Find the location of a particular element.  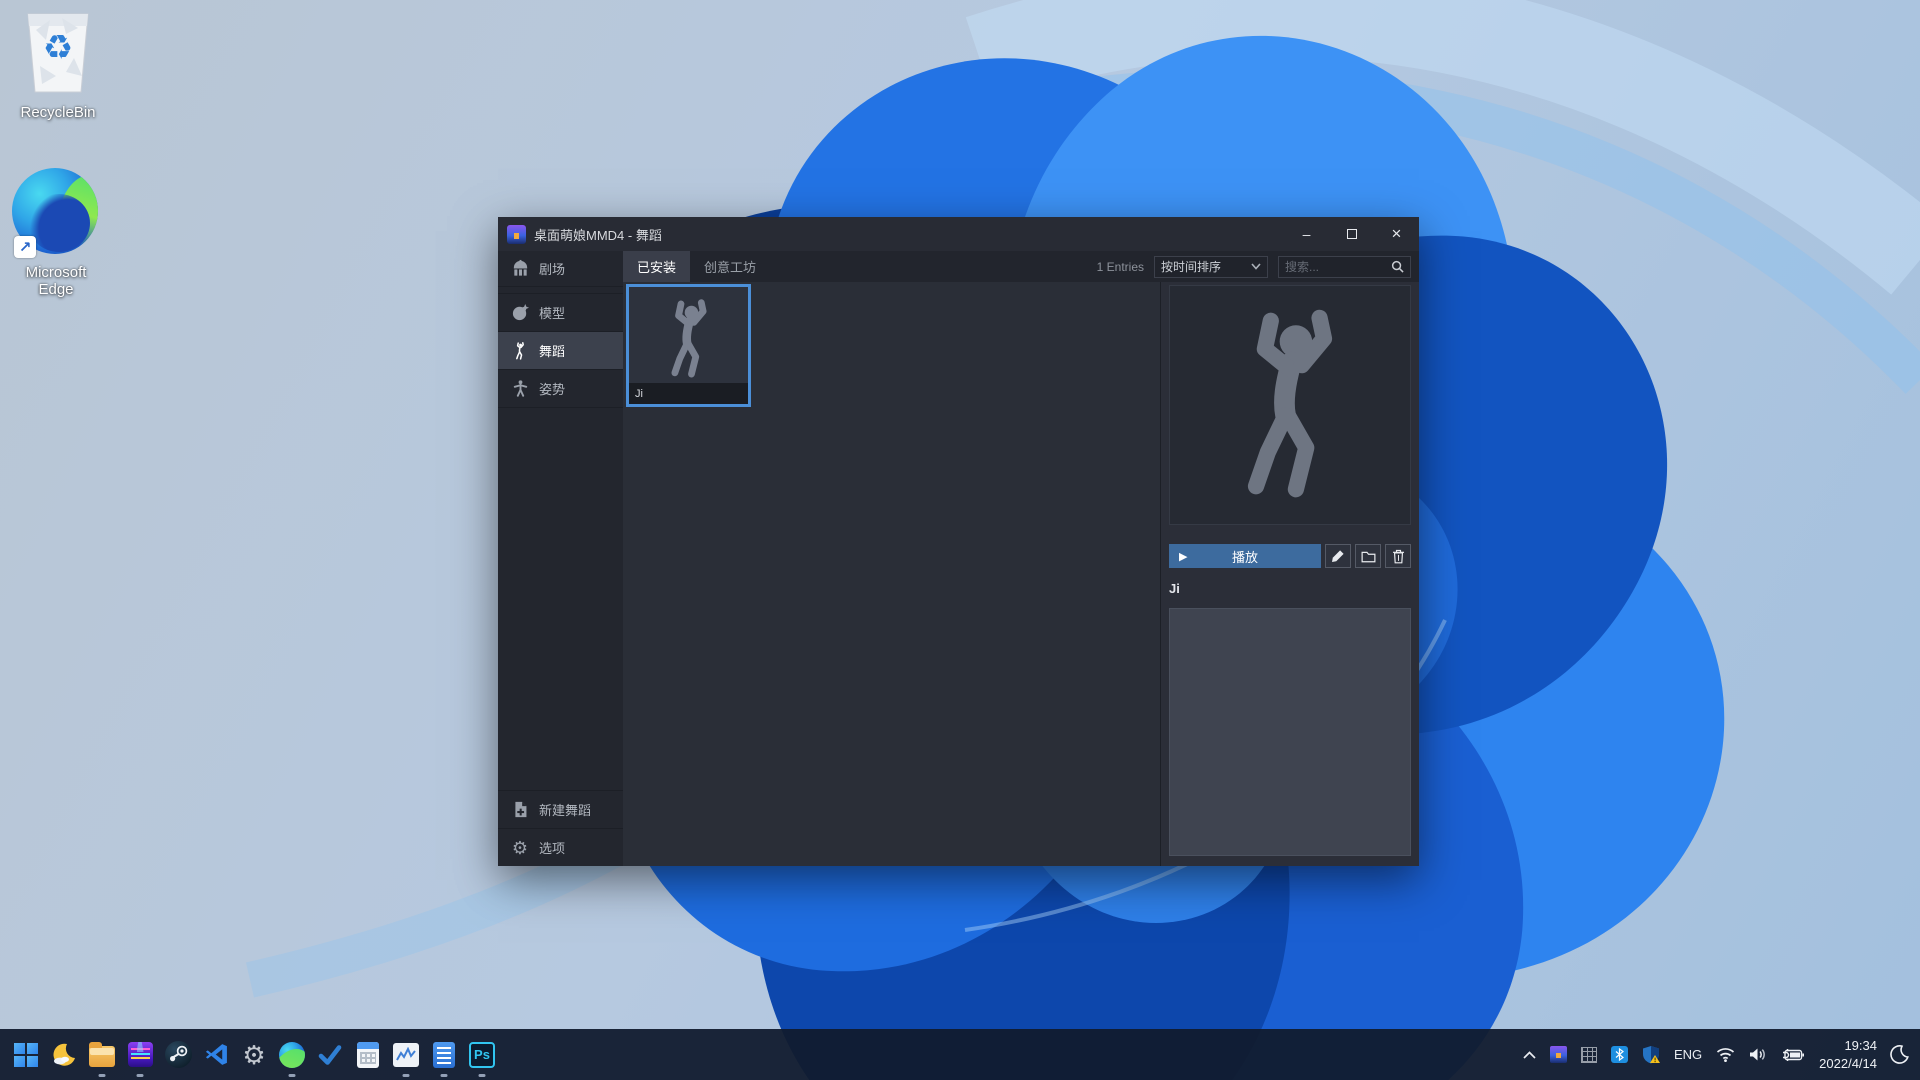

sidebar-item-model: 模型 is located at coordinates (560, 313).